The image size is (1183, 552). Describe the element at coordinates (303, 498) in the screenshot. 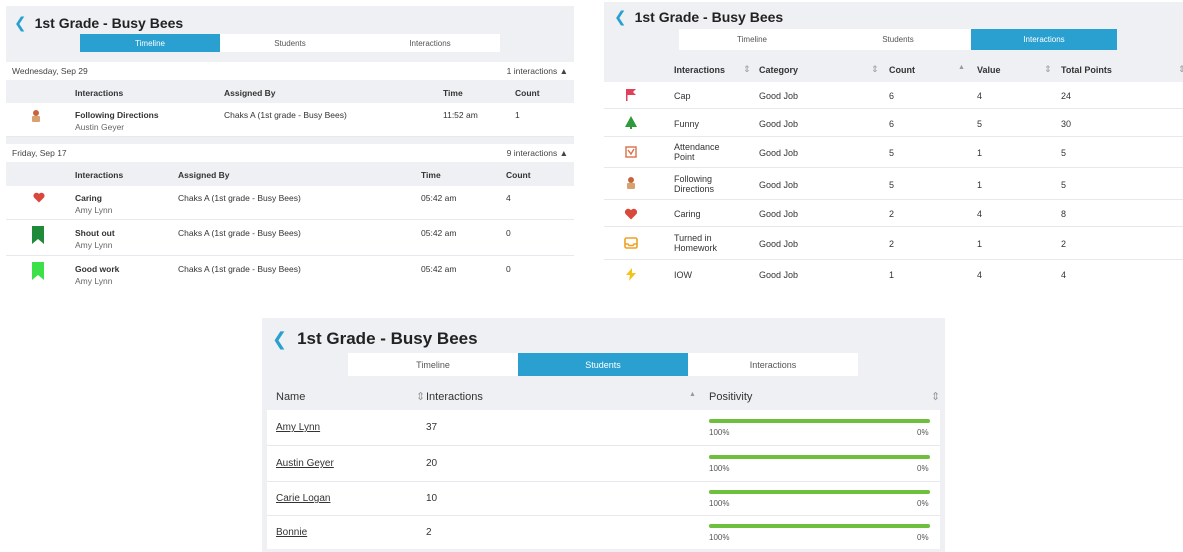

I see `student-name-link: Carie Logan` at that location.